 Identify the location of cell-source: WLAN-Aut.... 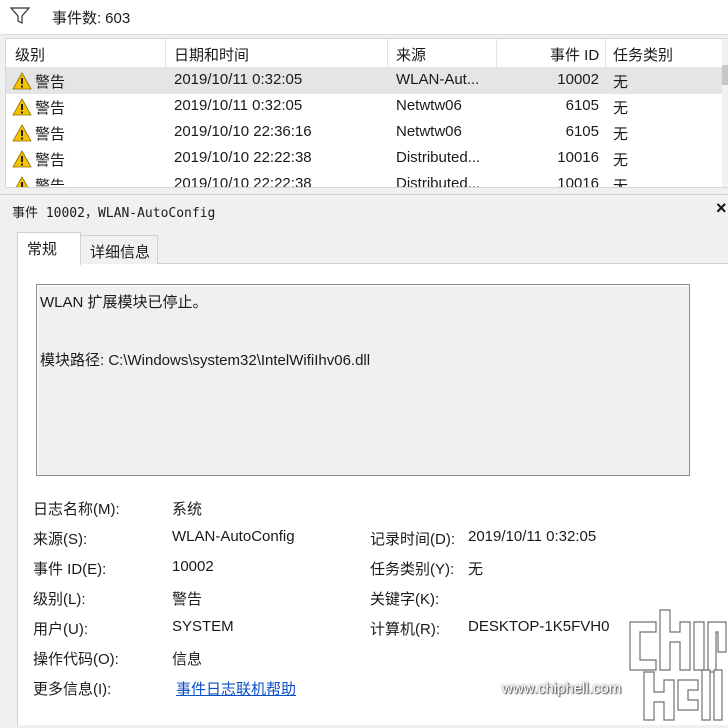
(438, 79).